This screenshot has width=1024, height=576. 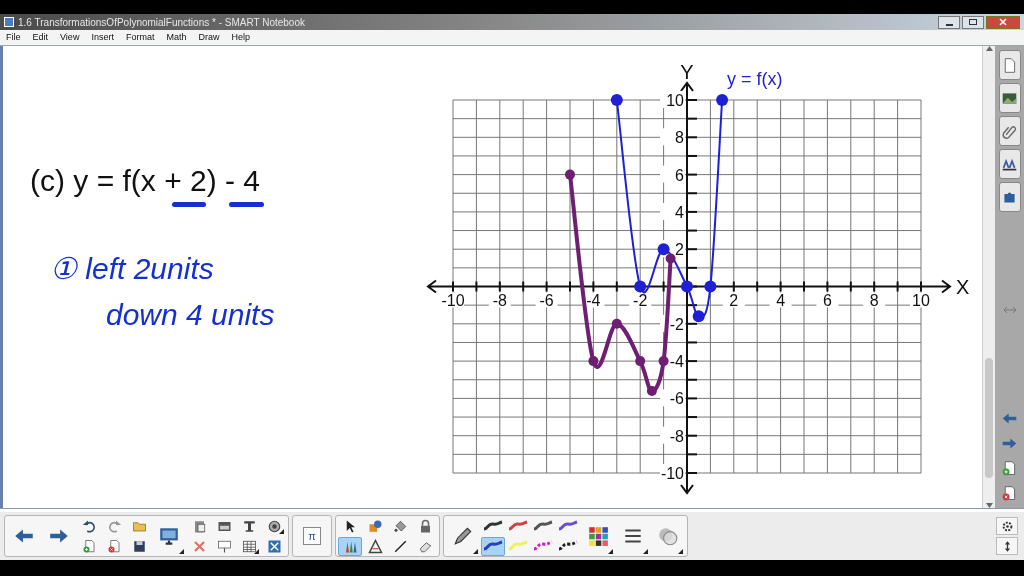 I want to click on text-tool-icon, so click(x=249, y=526).